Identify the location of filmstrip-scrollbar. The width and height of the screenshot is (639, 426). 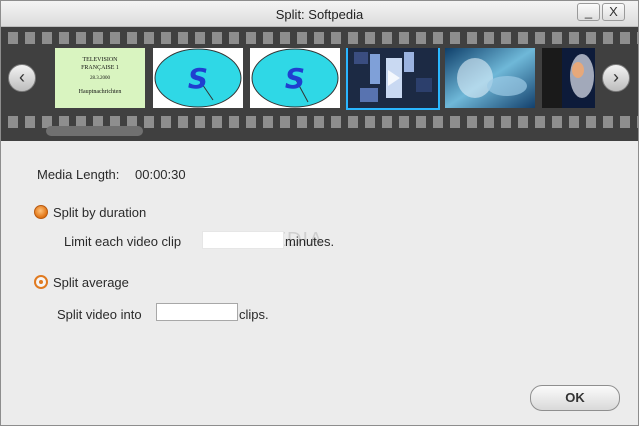
(94, 131).